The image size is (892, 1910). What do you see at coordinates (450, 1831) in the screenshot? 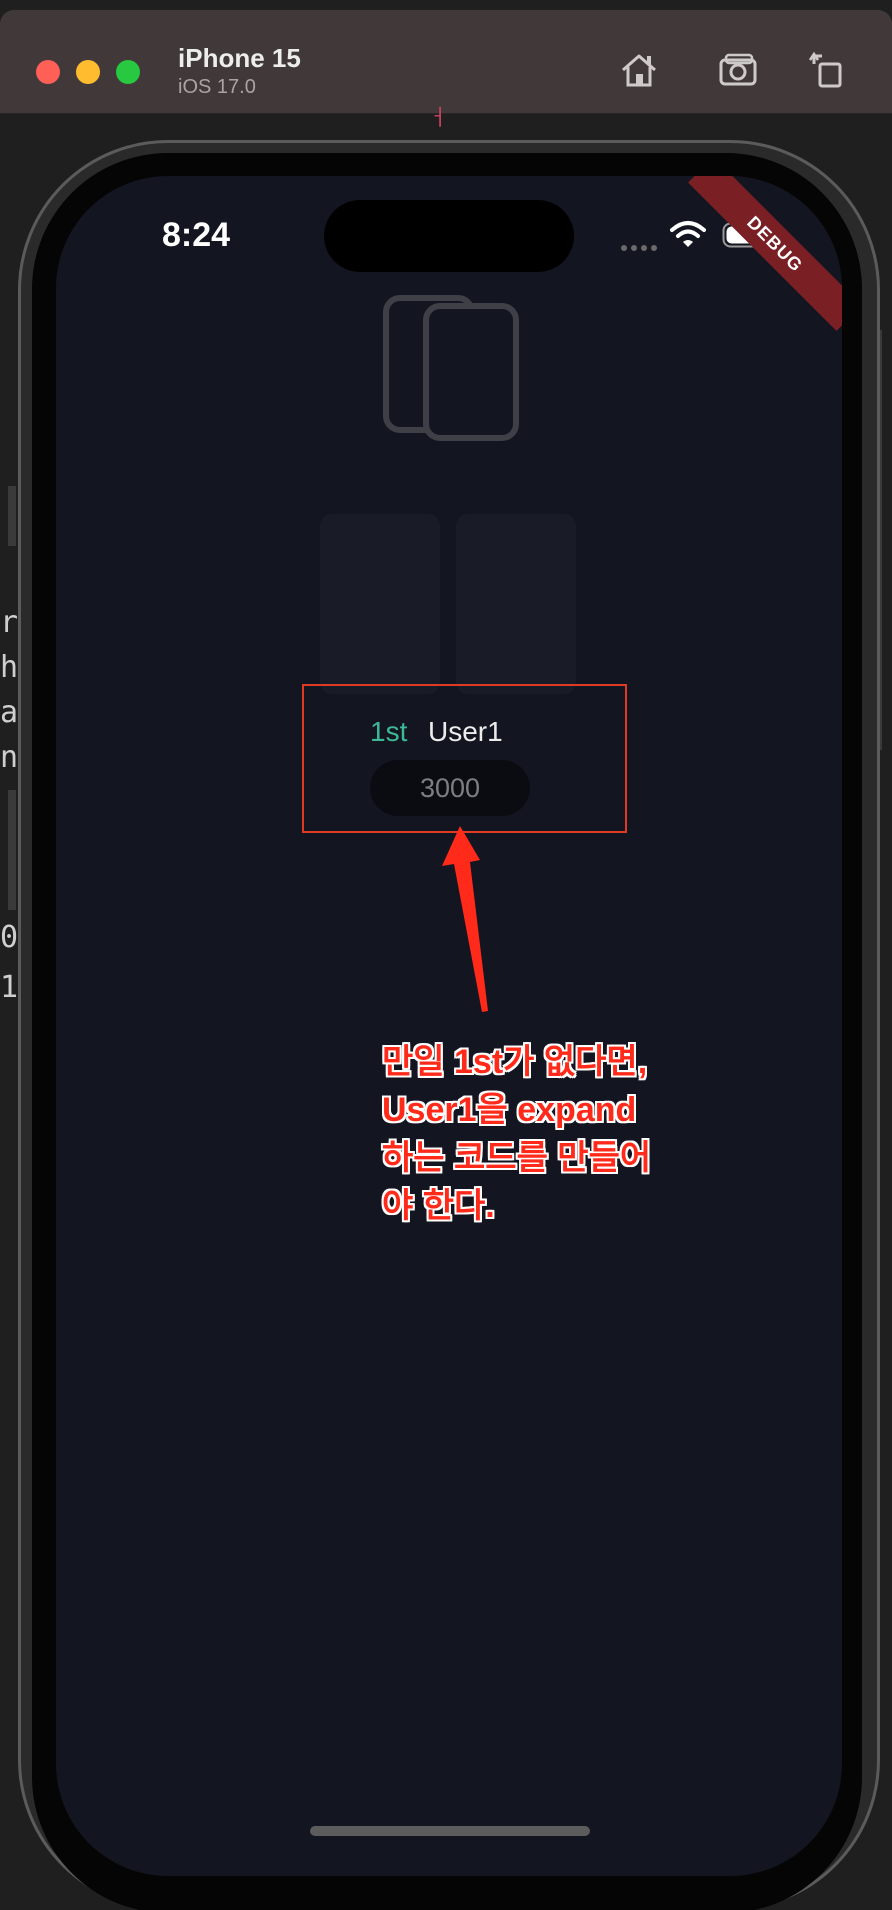
I see `home-indicator` at bounding box center [450, 1831].